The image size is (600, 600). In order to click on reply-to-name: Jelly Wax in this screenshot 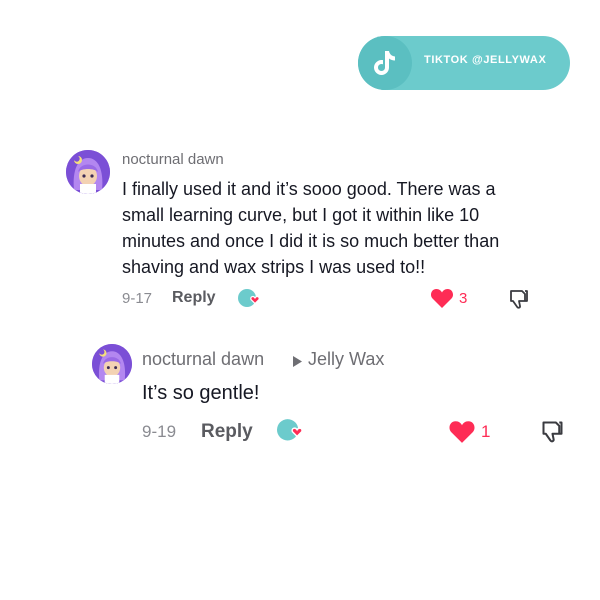, I will do `click(346, 359)`.